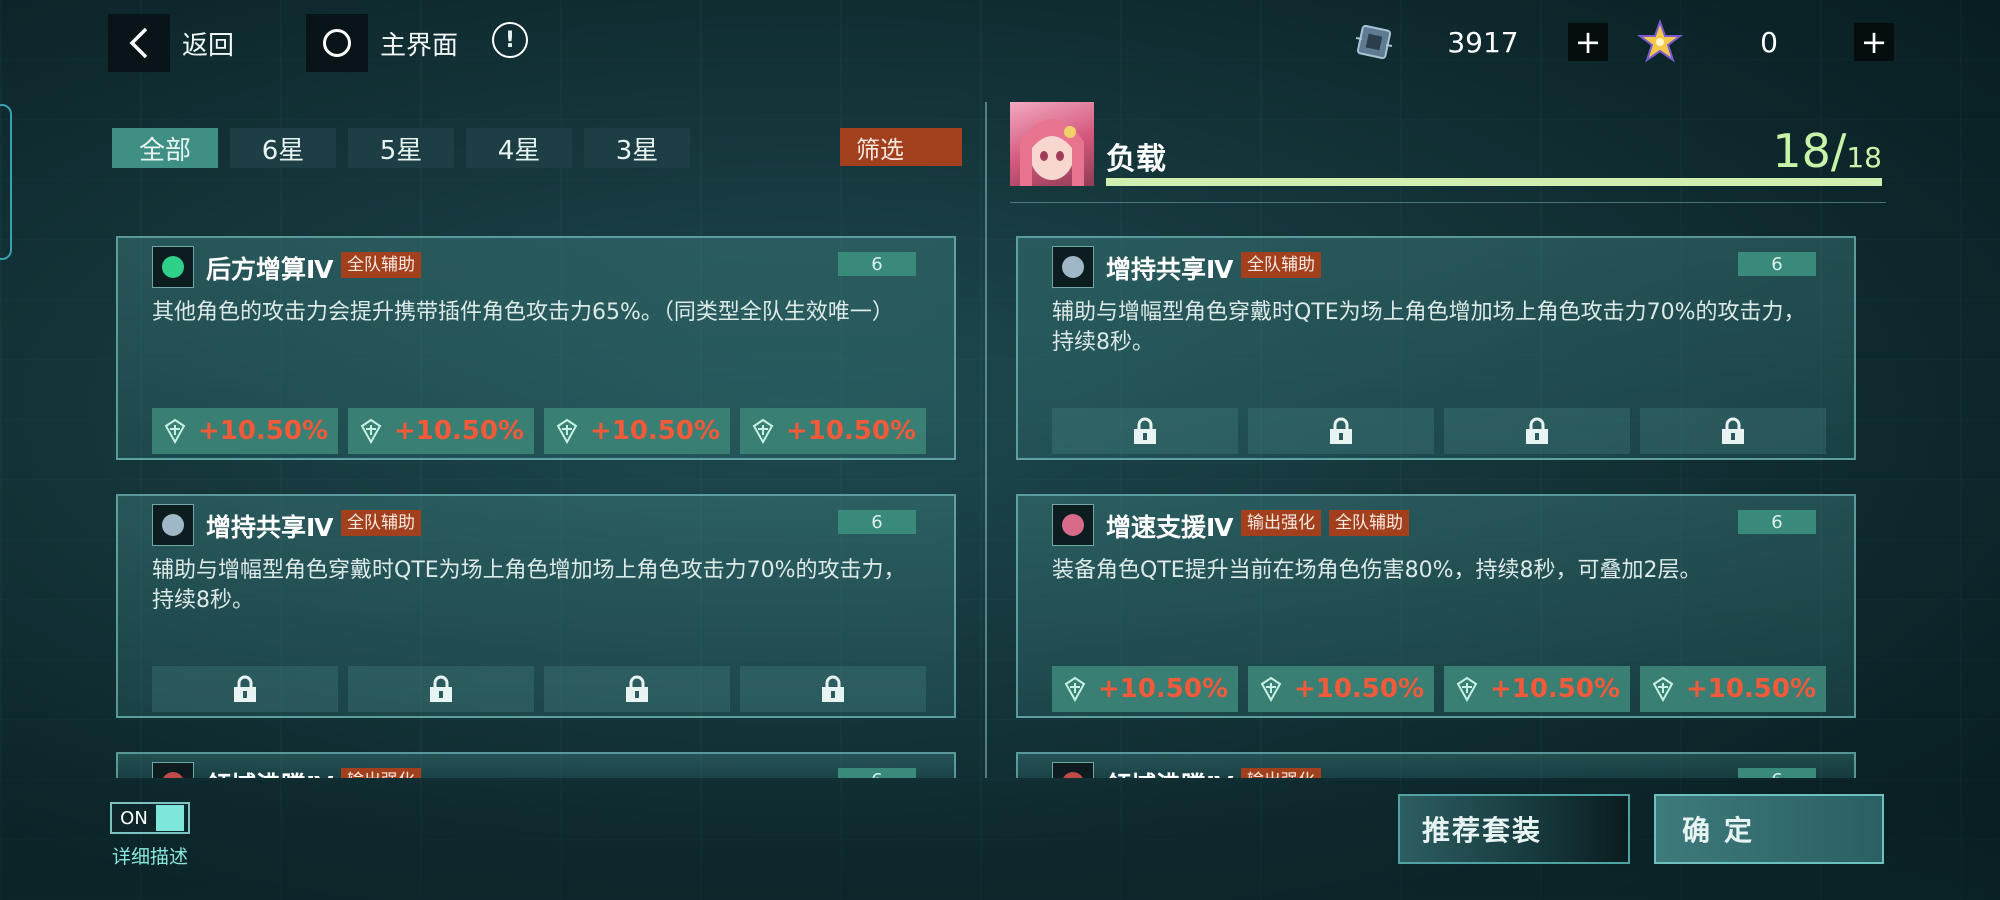 Image resolution: width=2000 pixels, height=900 pixels. Describe the element at coordinates (270, 269) in the screenshot. I see `chip-title: 后方增算Ⅳ` at that location.